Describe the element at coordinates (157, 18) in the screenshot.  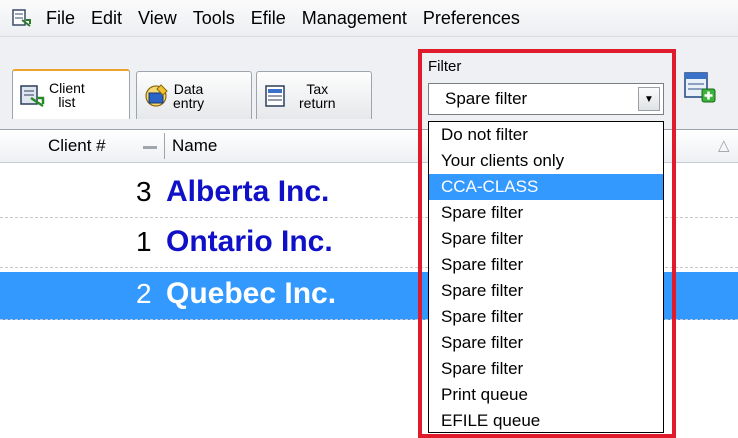
I see `menu-view: View` at that location.